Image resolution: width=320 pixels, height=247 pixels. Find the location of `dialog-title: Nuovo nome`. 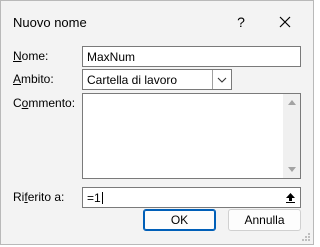

dialog-title: Nuovo nome is located at coordinates (50, 22).